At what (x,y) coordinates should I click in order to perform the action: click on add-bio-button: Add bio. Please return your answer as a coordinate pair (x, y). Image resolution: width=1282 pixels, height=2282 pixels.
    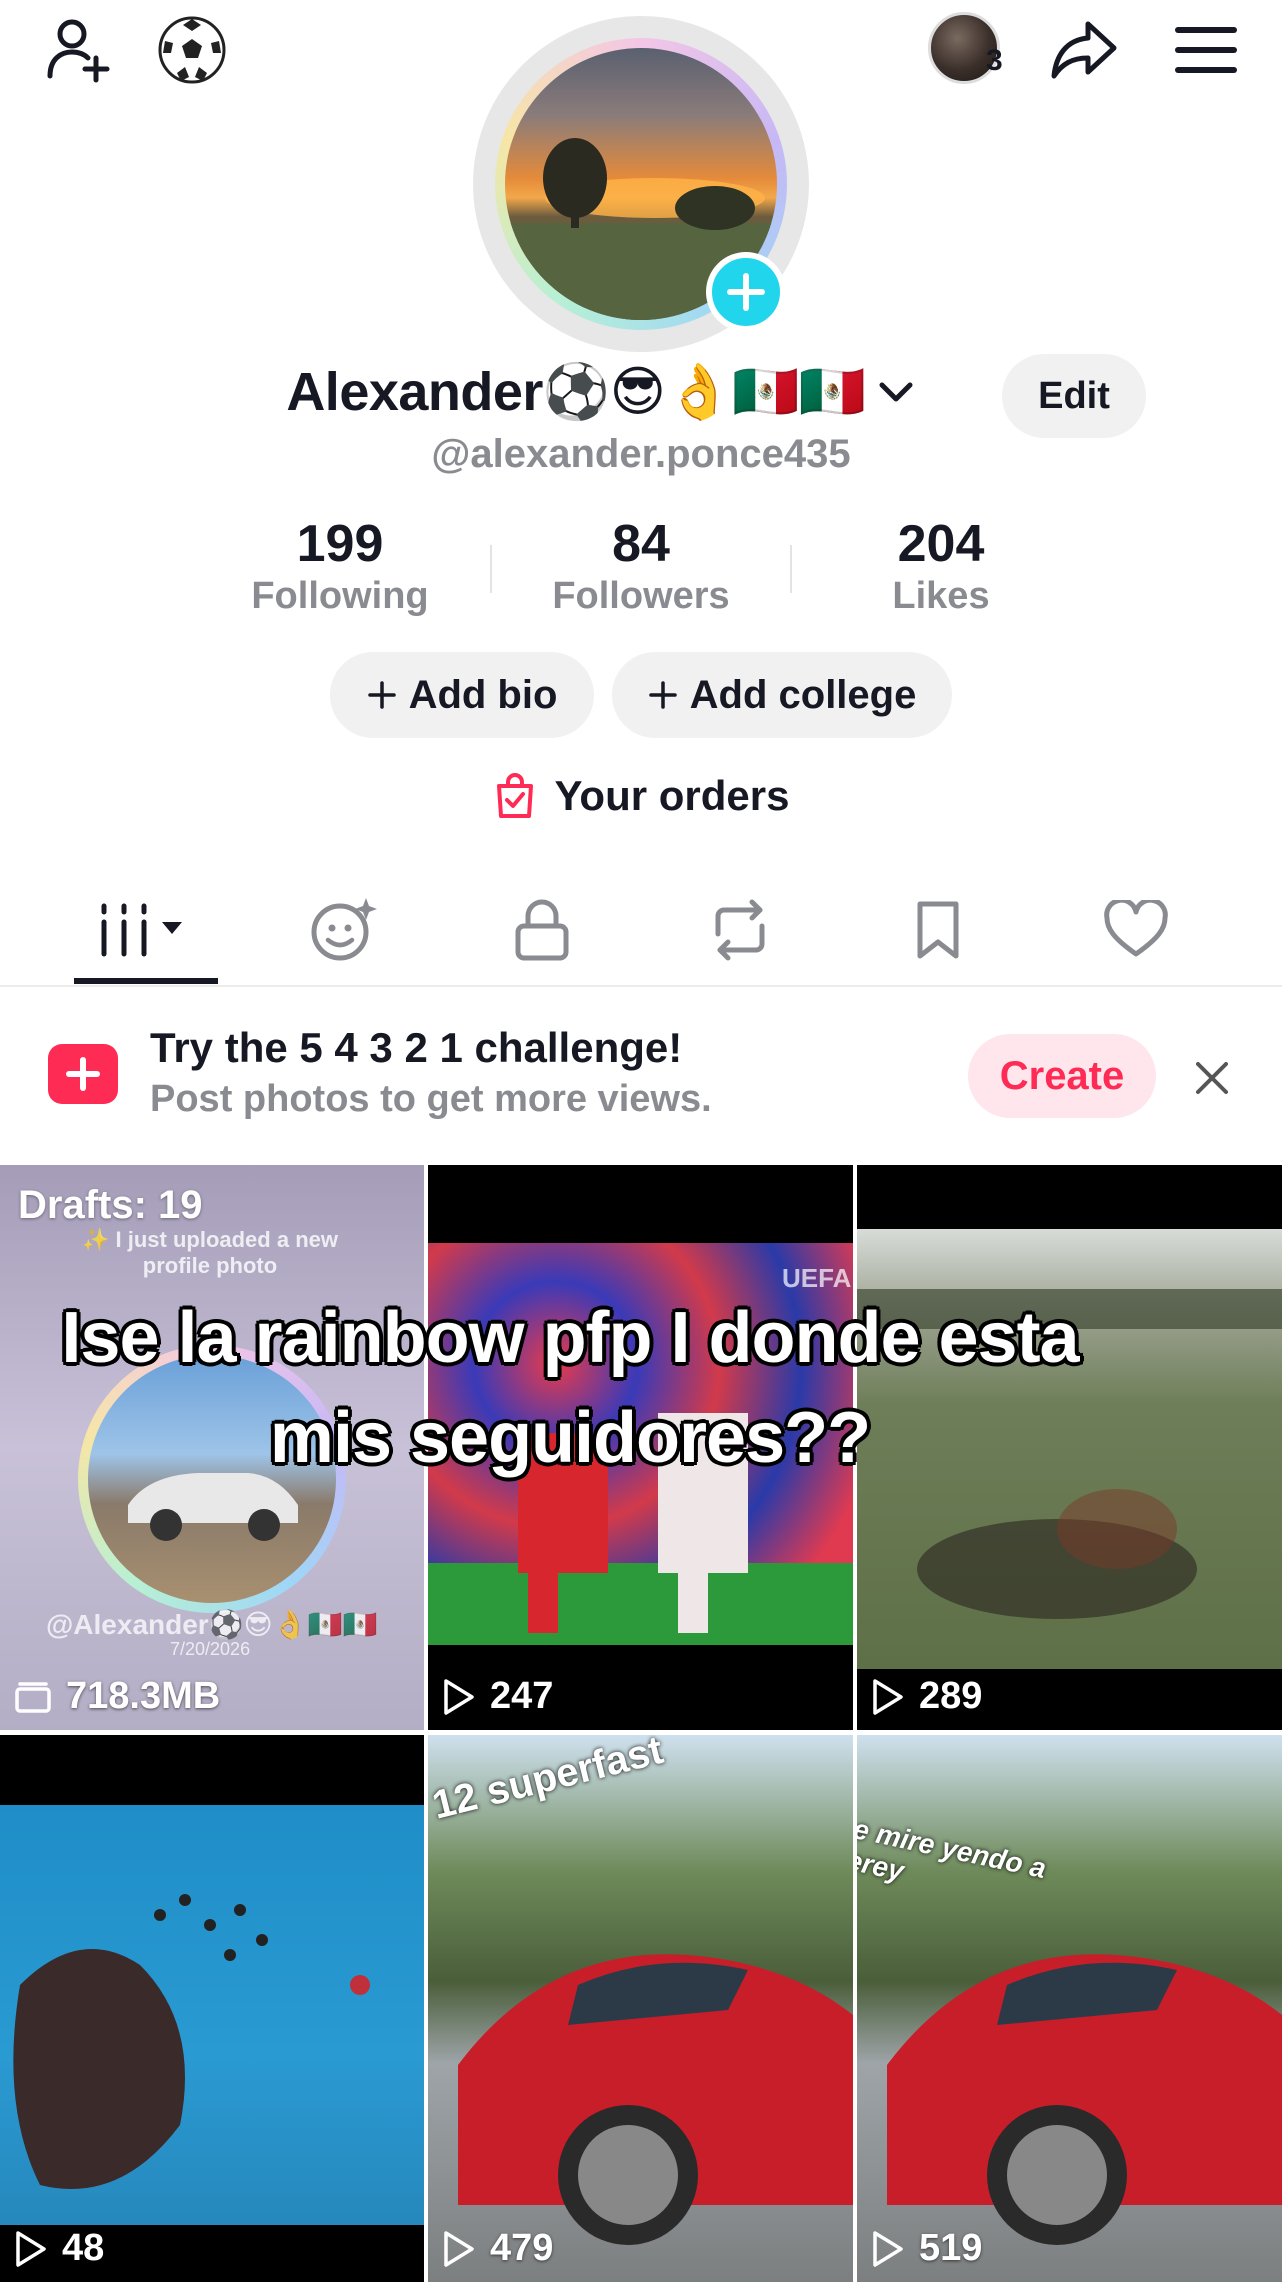
    Looking at the image, I should click on (462, 695).